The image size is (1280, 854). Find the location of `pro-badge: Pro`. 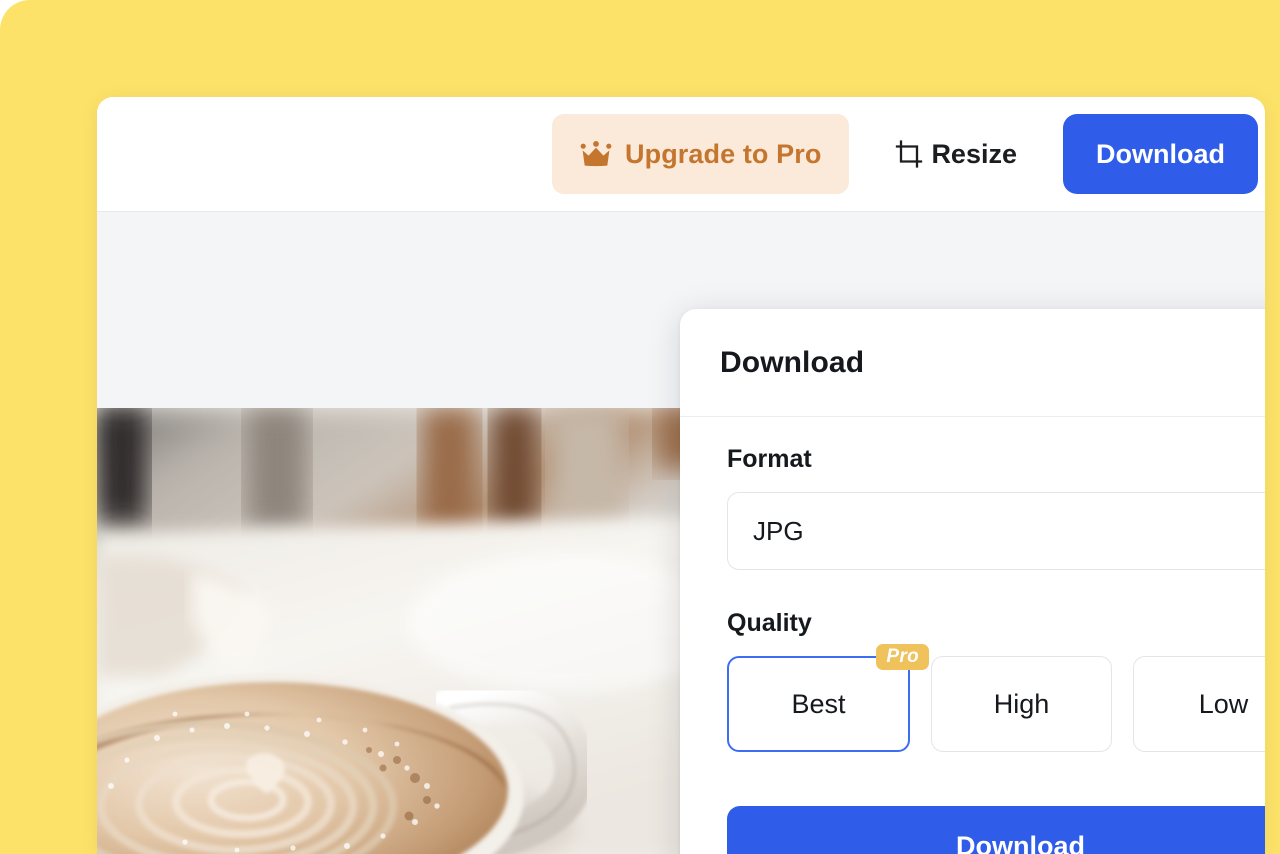

pro-badge: Pro is located at coordinates (902, 657).